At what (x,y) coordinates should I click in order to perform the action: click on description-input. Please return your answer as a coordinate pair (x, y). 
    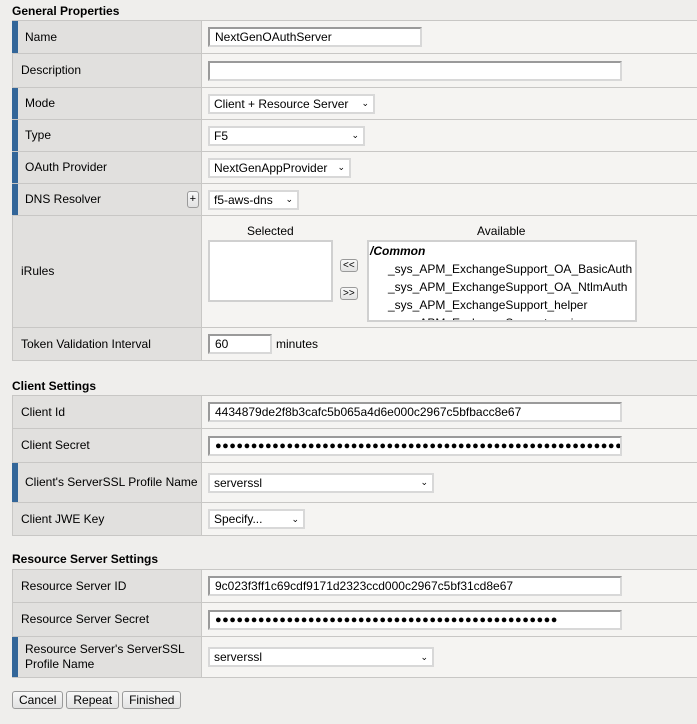
    Looking at the image, I should click on (415, 70).